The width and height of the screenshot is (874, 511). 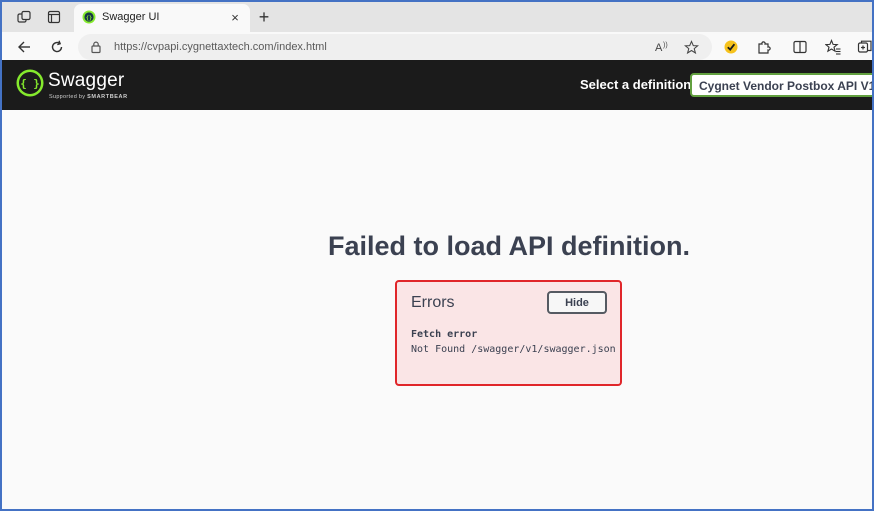 I want to click on errors-title: Errors, so click(x=433, y=302).